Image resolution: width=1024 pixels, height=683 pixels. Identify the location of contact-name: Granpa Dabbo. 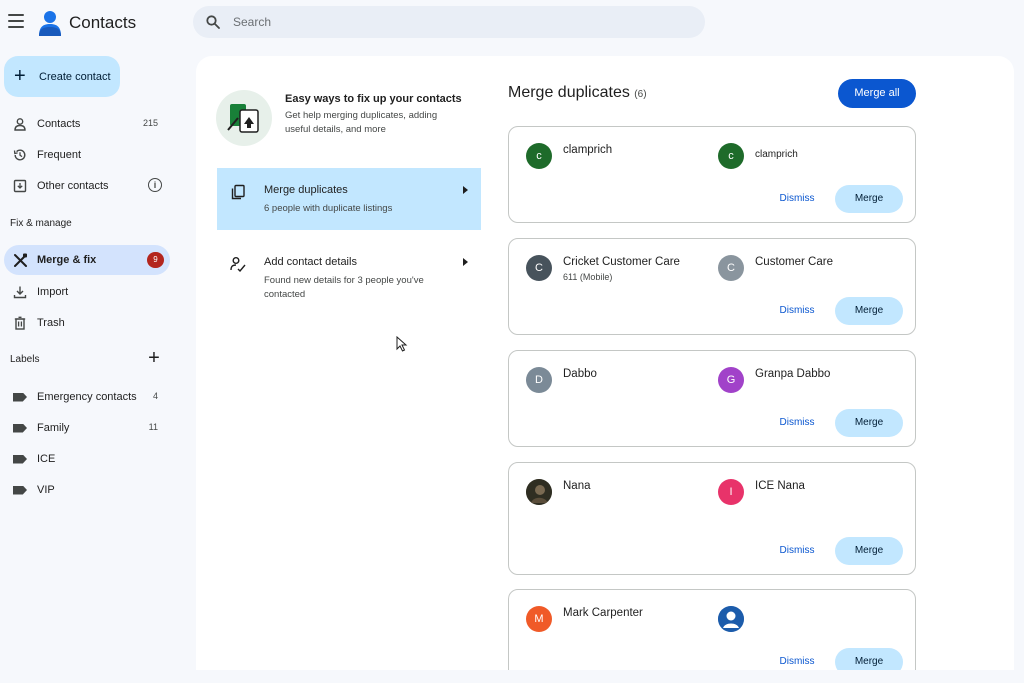
(793, 374).